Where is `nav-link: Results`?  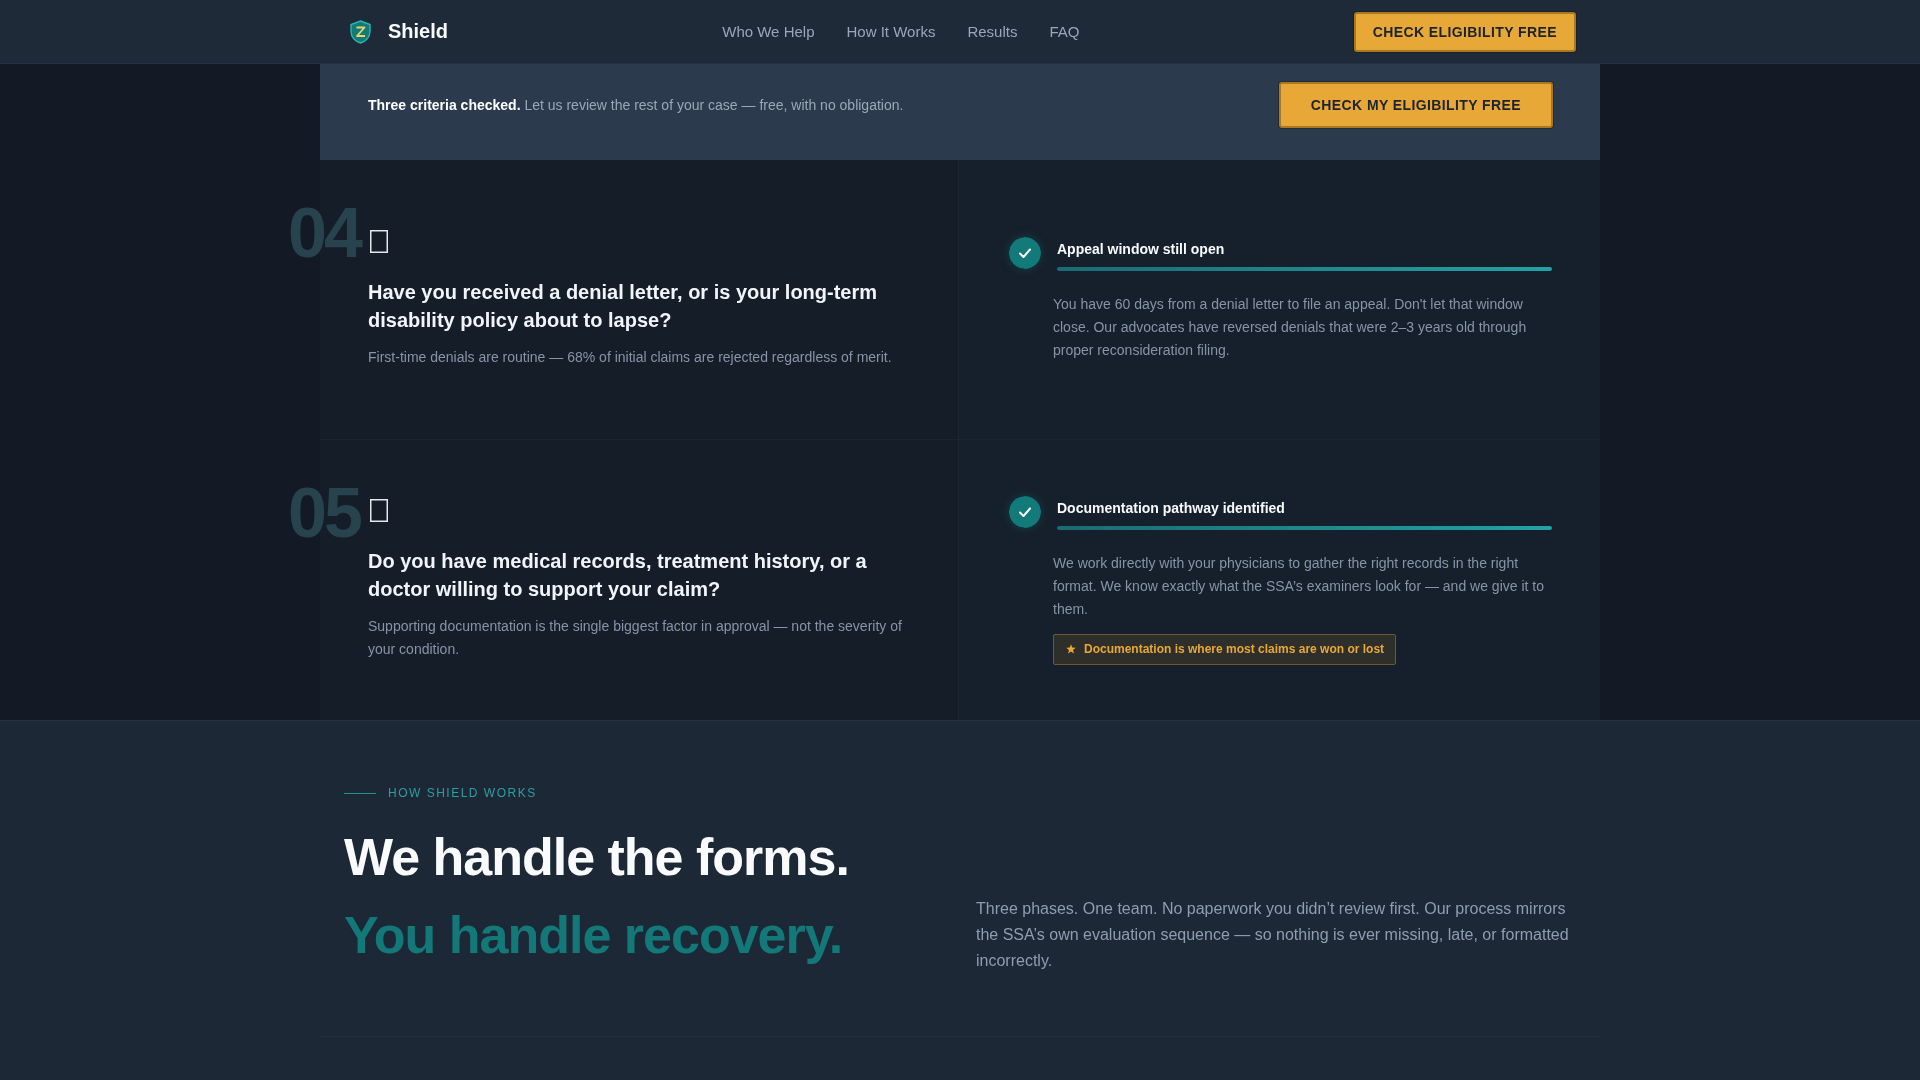 nav-link: Results is located at coordinates (992, 31).